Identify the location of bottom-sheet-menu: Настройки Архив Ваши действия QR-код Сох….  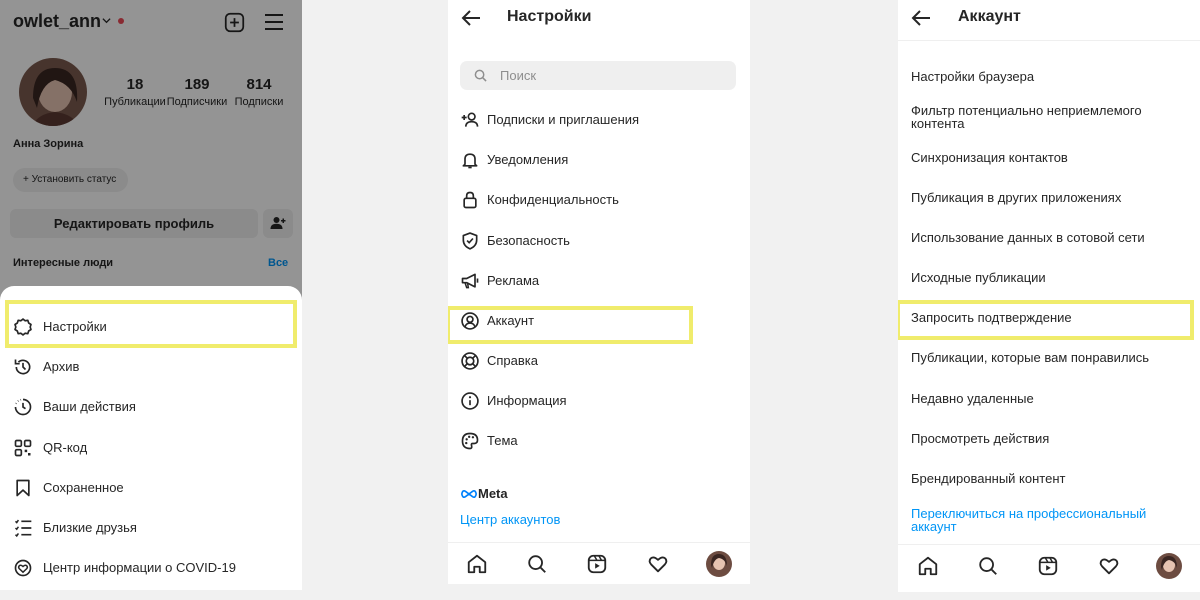
(151, 438).